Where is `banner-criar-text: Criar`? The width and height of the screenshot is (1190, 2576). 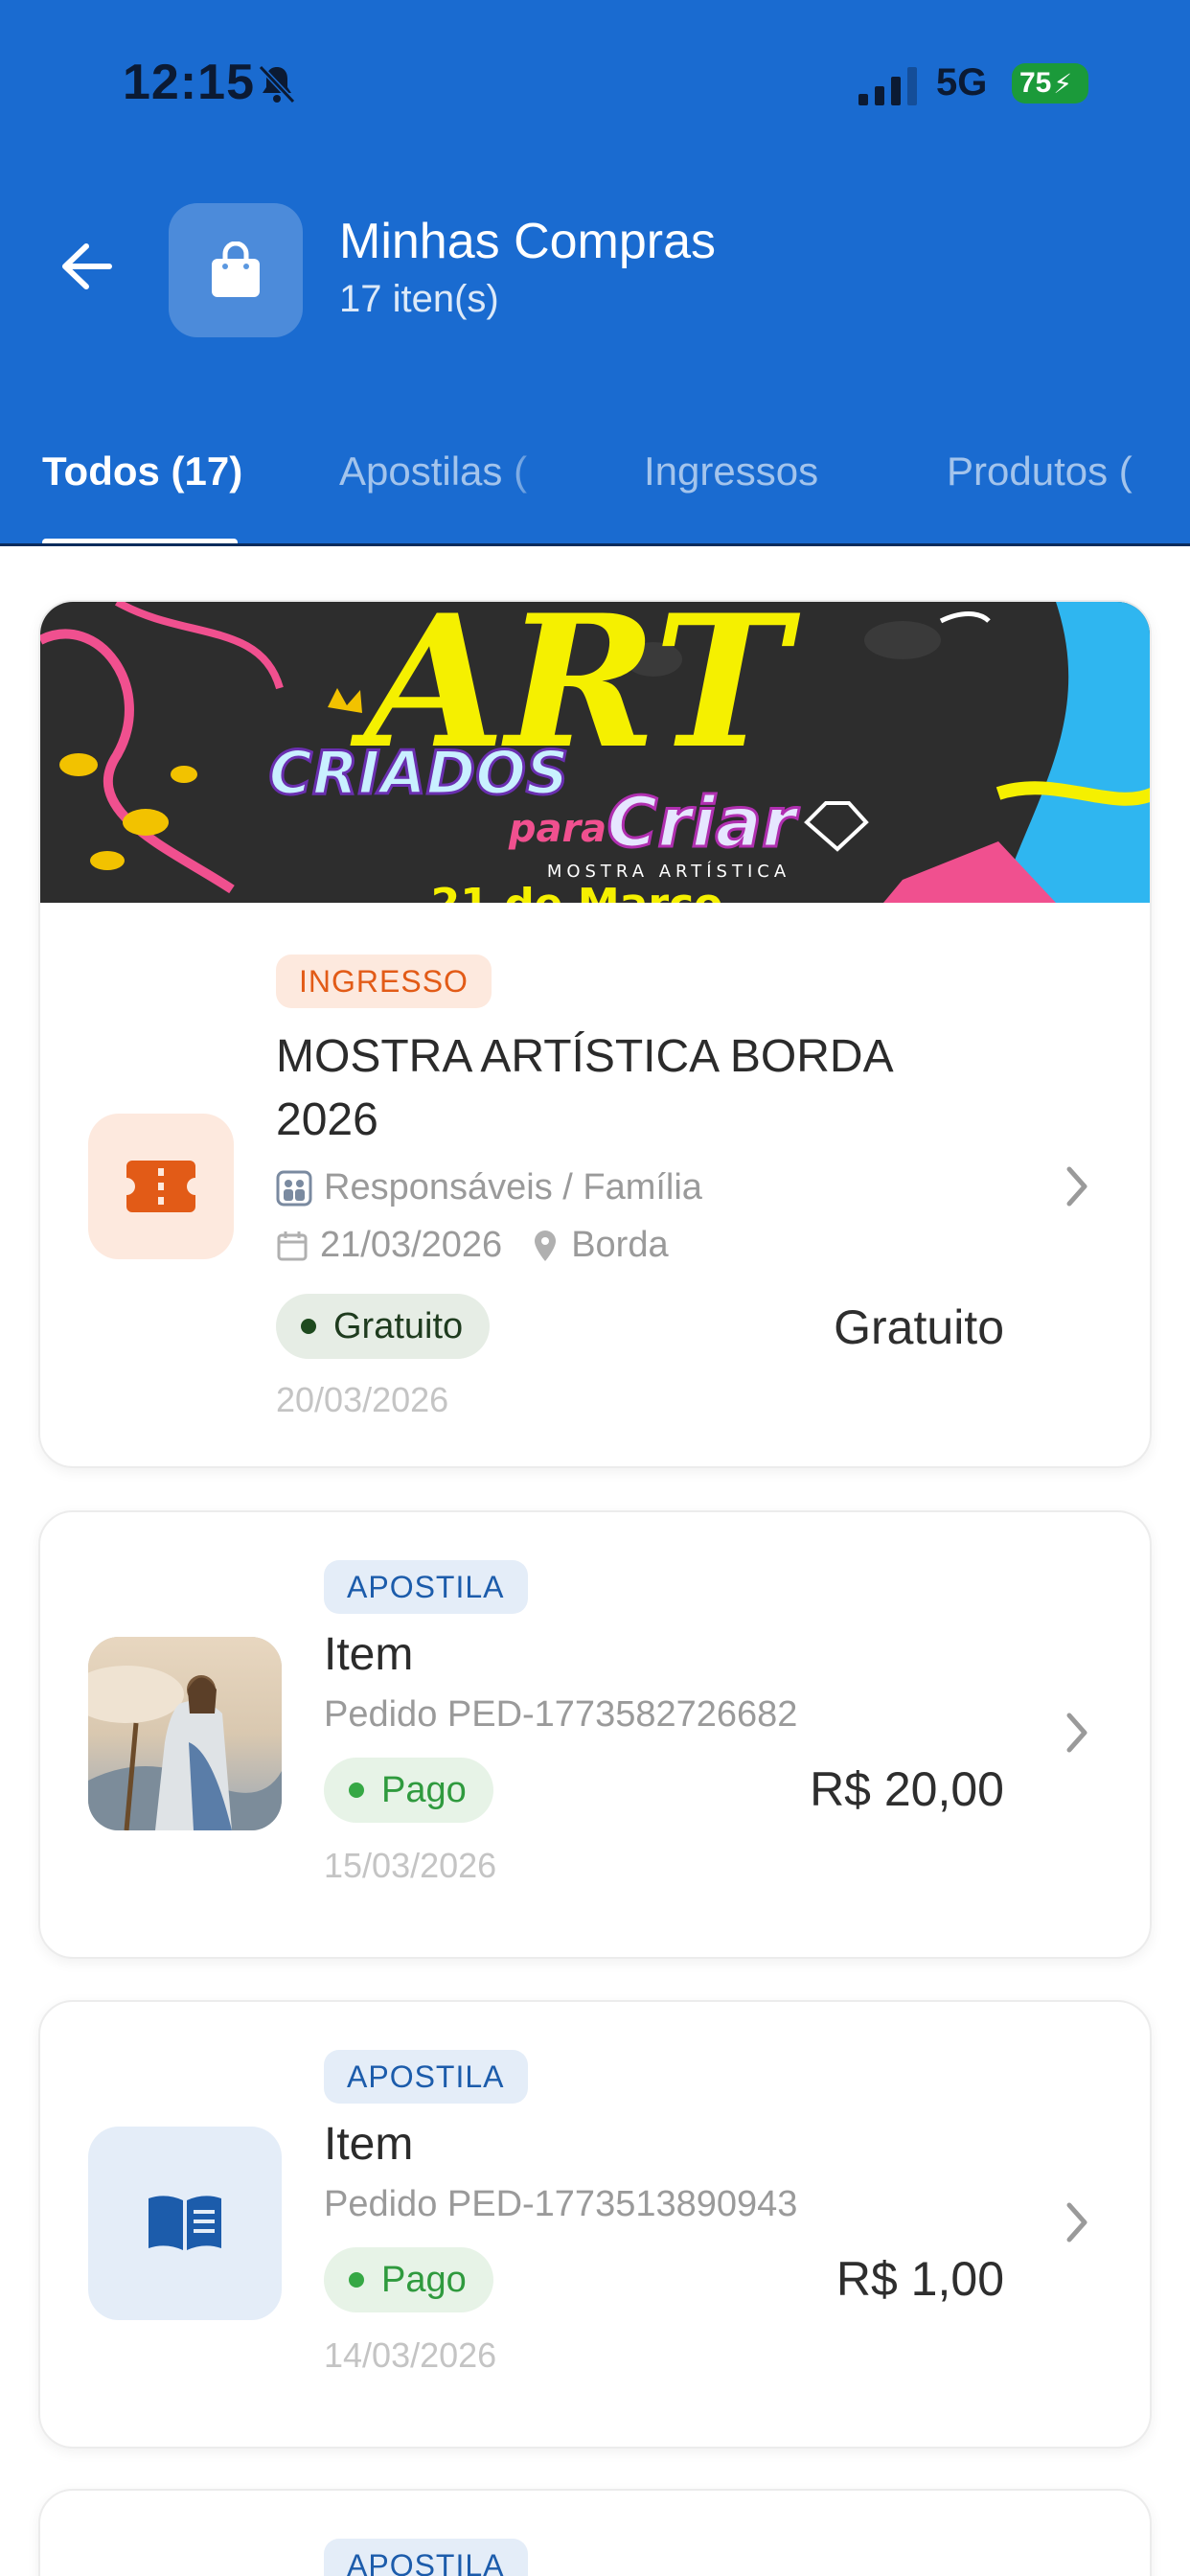
banner-criar-text: Criar is located at coordinates (703, 822).